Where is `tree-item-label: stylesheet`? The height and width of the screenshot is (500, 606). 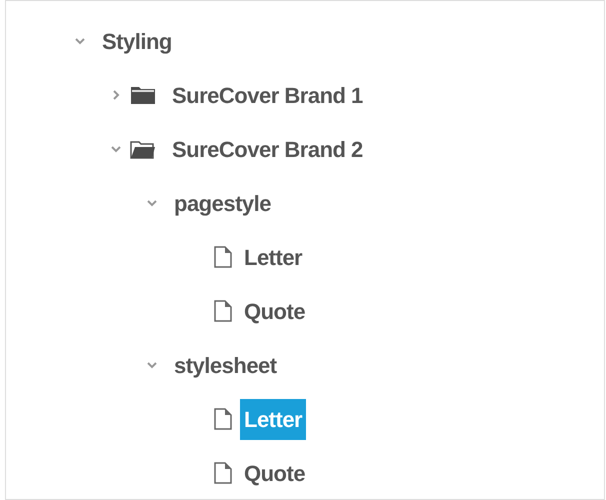
tree-item-label: stylesheet is located at coordinates (225, 365).